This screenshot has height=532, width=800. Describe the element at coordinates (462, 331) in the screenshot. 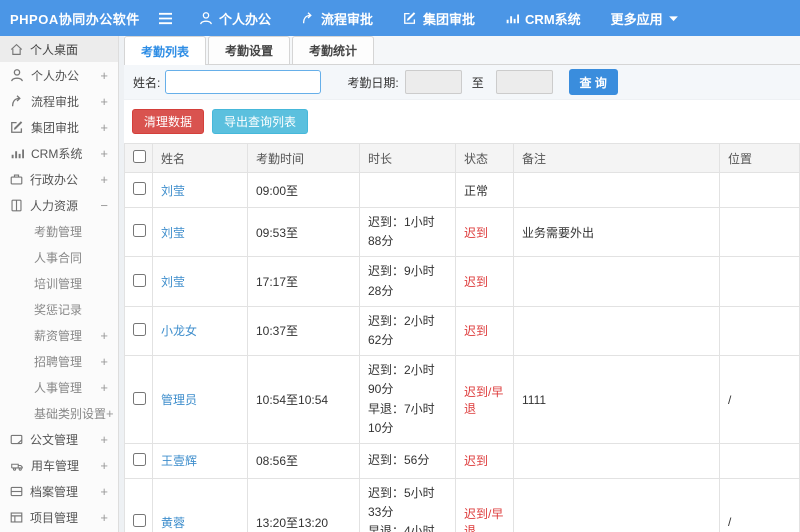

I see `table-row: 小龙女 10:37至 迟到：2小时62分 迟到` at that location.